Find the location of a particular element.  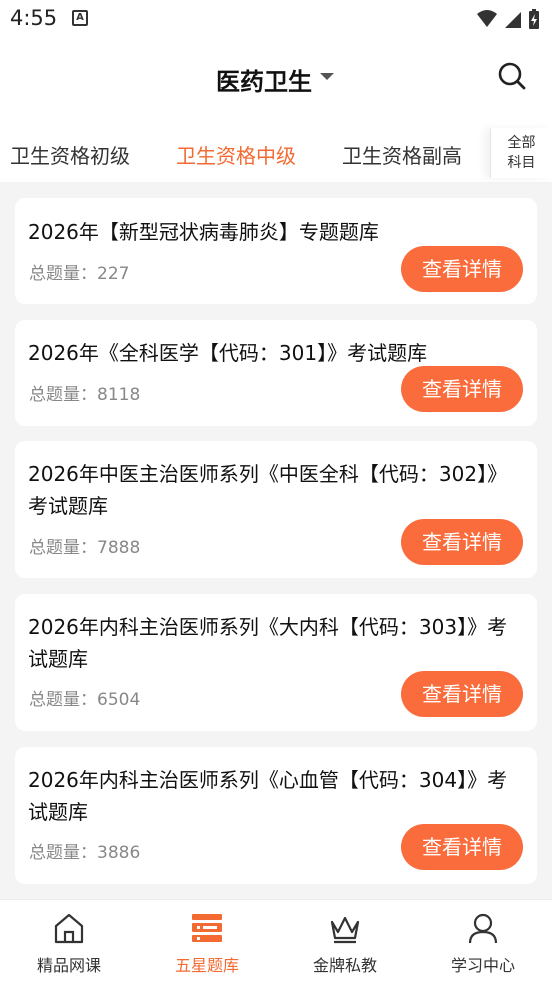

caret-down-icon is located at coordinates (327, 76).